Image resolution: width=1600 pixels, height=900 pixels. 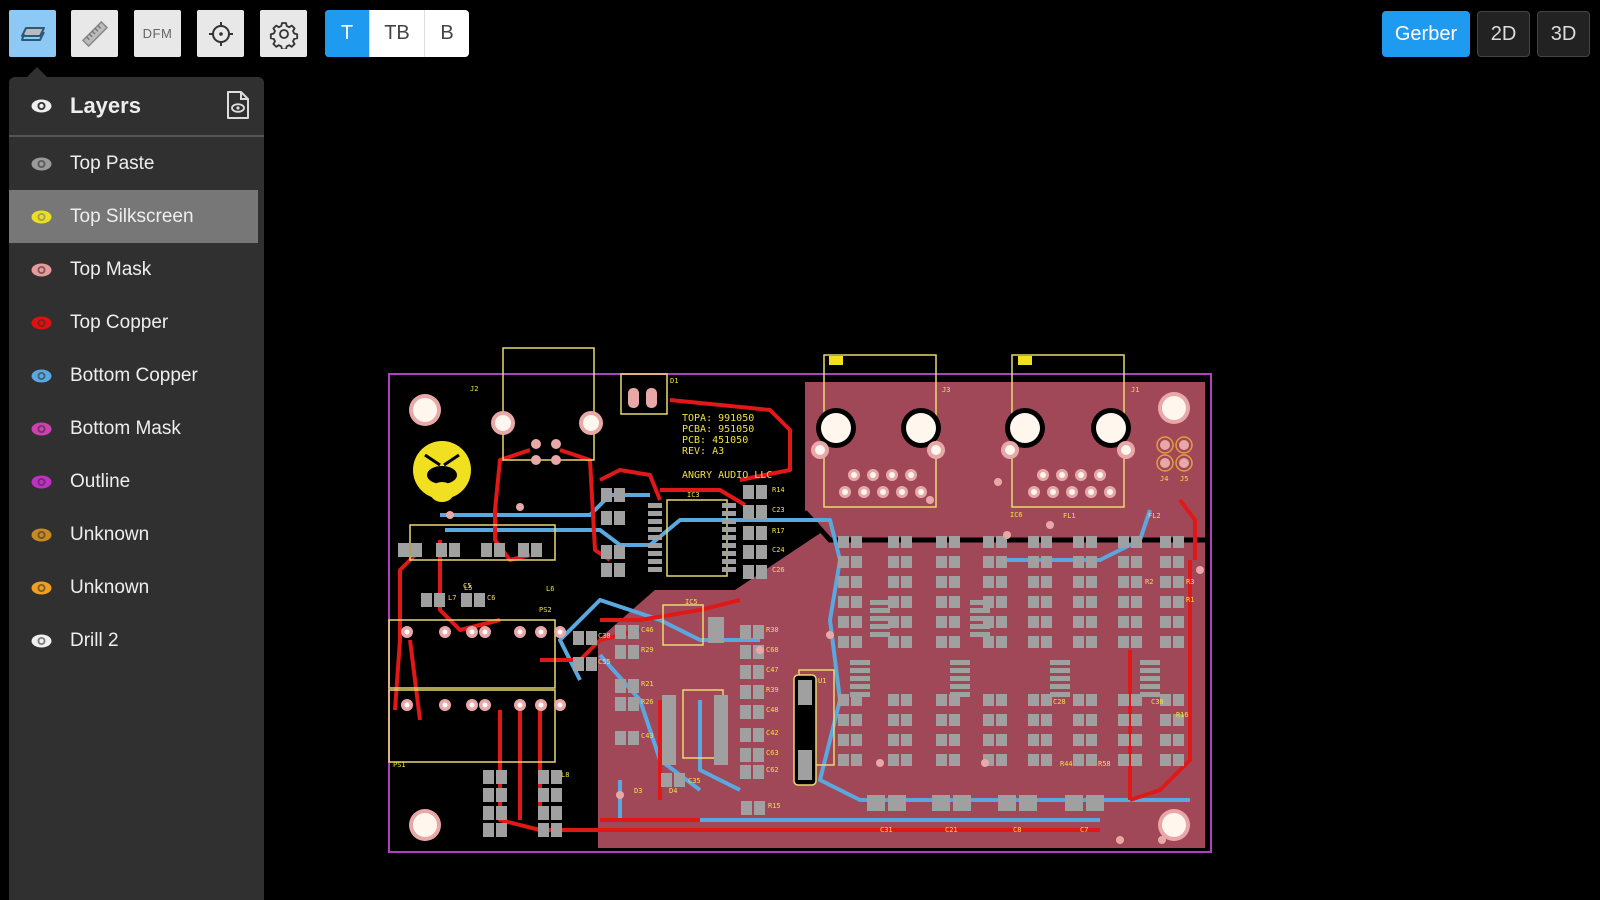 I want to click on measure-tool-button, so click(x=94, y=33).